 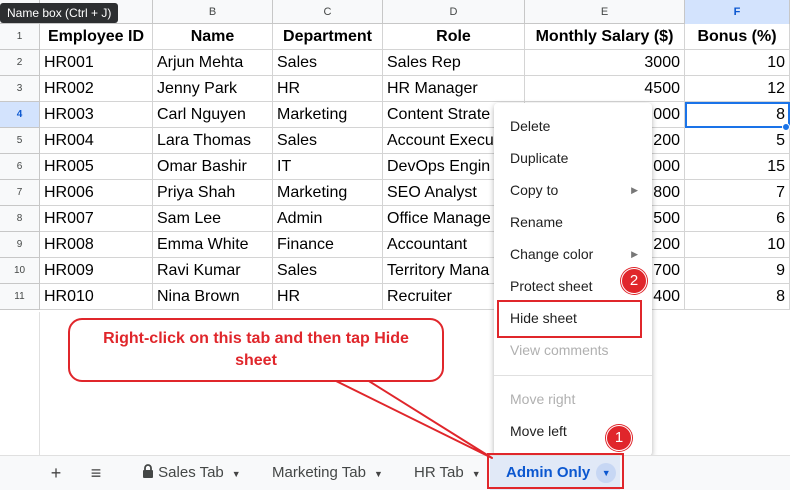 I want to click on grid-cell: 7, so click(x=737, y=193).